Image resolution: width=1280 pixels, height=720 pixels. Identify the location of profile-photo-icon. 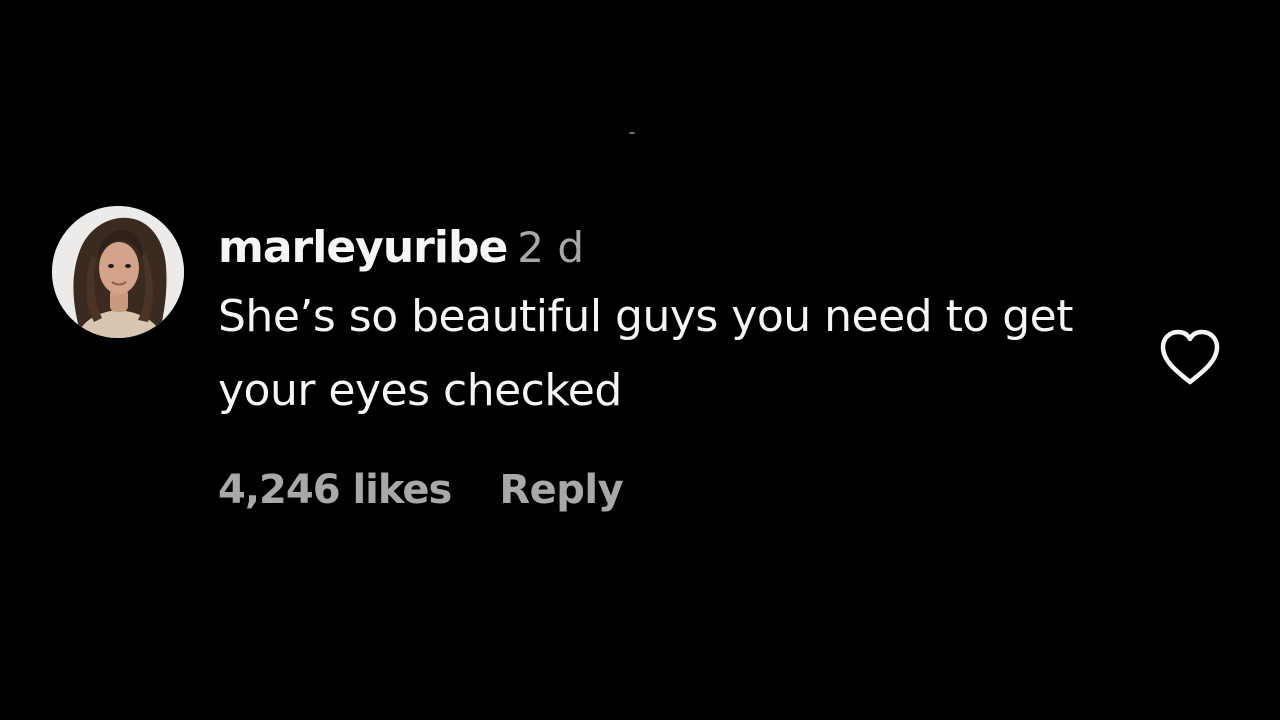
(118, 272).